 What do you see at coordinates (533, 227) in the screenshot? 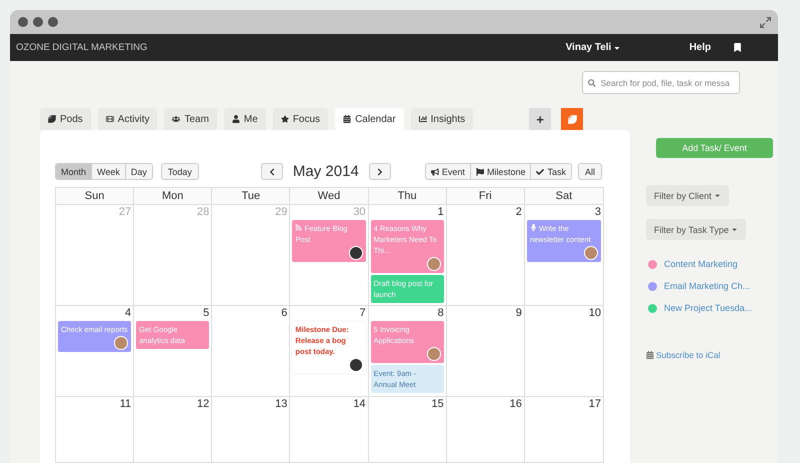
I see `microphone-icon` at bounding box center [533, 227].